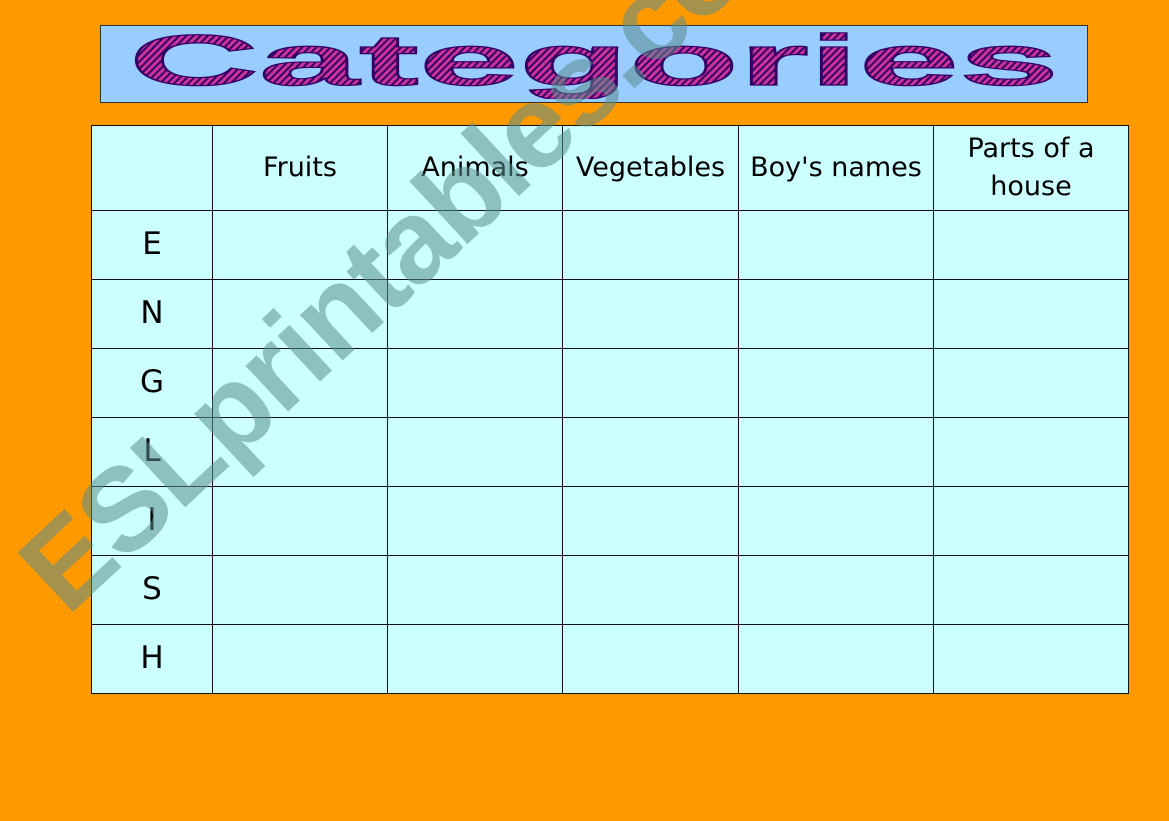 The width and height of the screenshot is (1169, 821). I want to click on table-row: S, so click(610, 590).